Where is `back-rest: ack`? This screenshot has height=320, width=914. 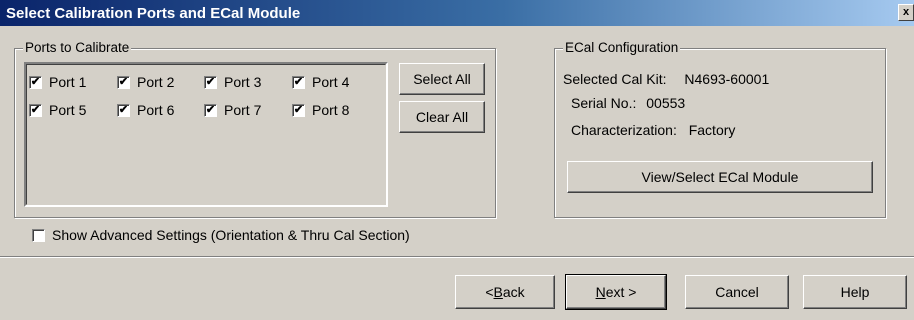
back-rest: ack is located at coordinates (513, 292).